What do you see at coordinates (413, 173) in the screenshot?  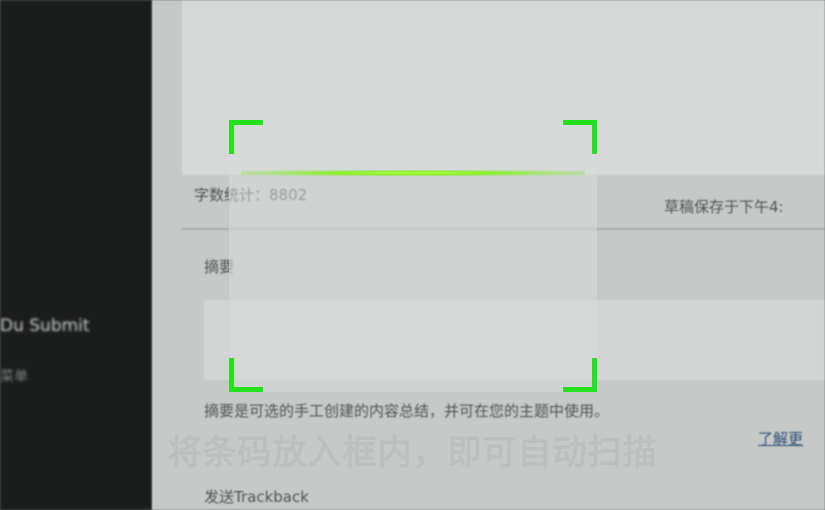 I see `scan-laser-line` at bounding box center [413, 173].